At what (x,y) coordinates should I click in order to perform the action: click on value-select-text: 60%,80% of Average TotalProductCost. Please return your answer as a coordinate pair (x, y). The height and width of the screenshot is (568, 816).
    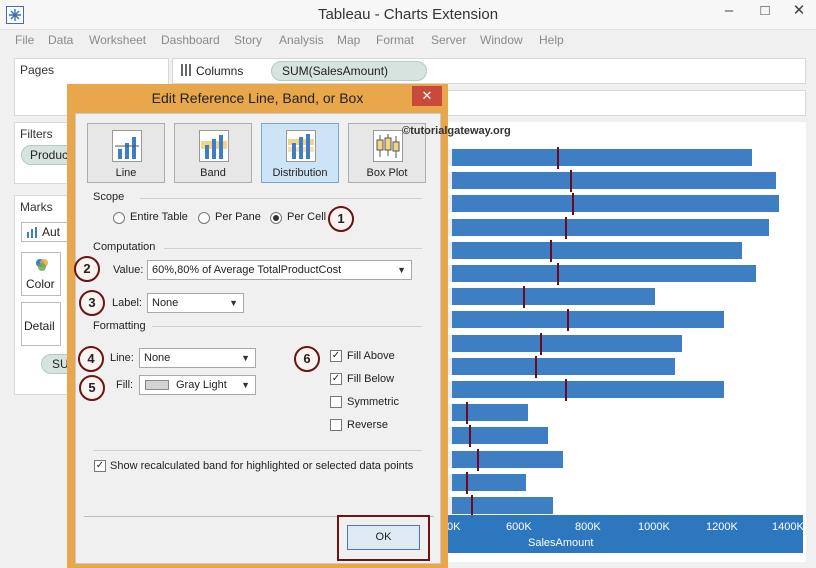
    Looking at the image, I should click on (247, 270).